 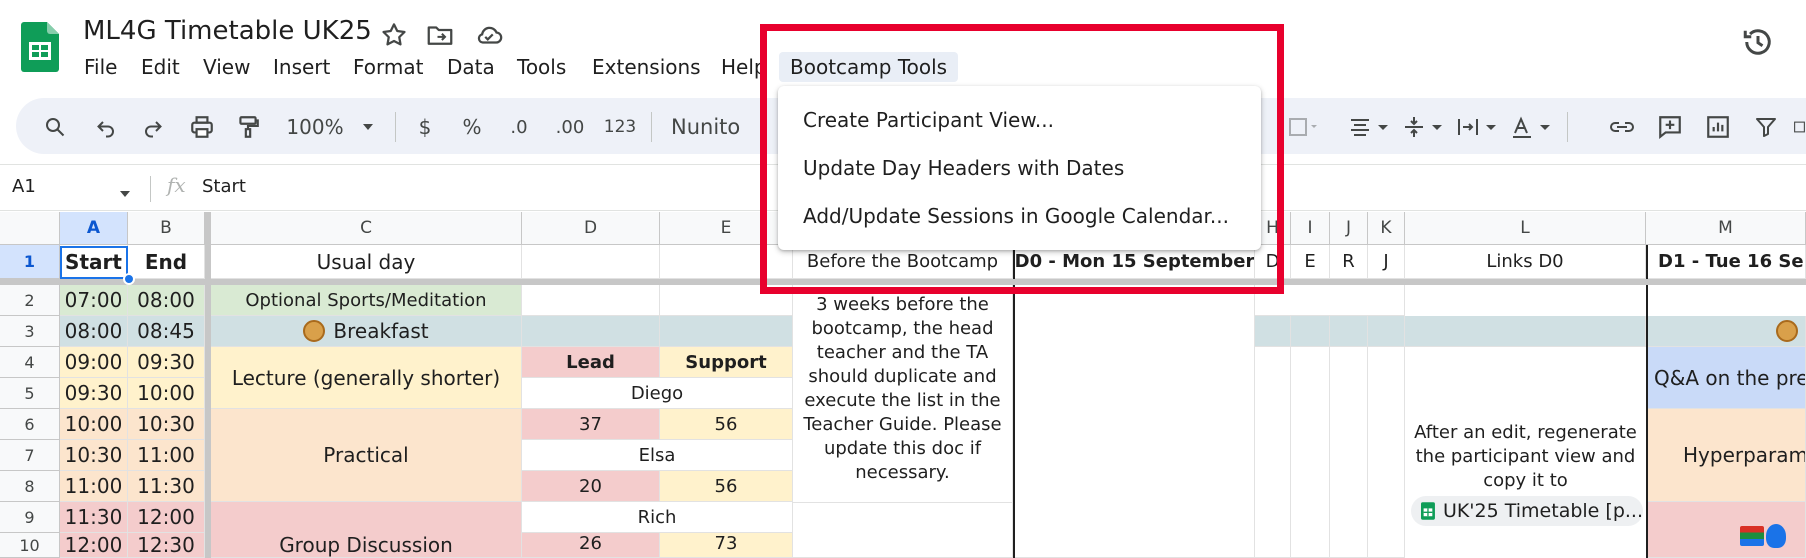 I want to click on filter-icon, so click(x=1766, y=127).